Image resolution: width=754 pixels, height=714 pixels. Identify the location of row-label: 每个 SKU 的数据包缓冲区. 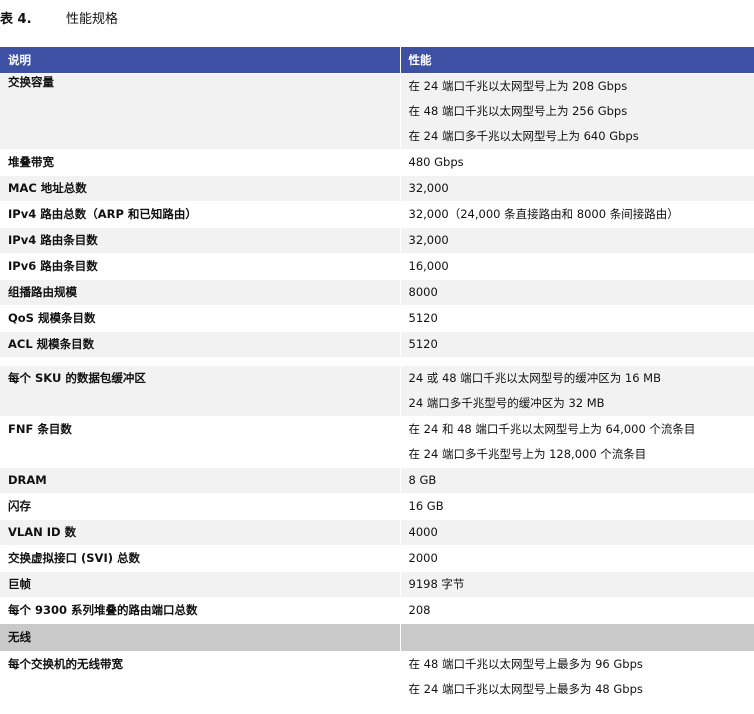
(200, 391).